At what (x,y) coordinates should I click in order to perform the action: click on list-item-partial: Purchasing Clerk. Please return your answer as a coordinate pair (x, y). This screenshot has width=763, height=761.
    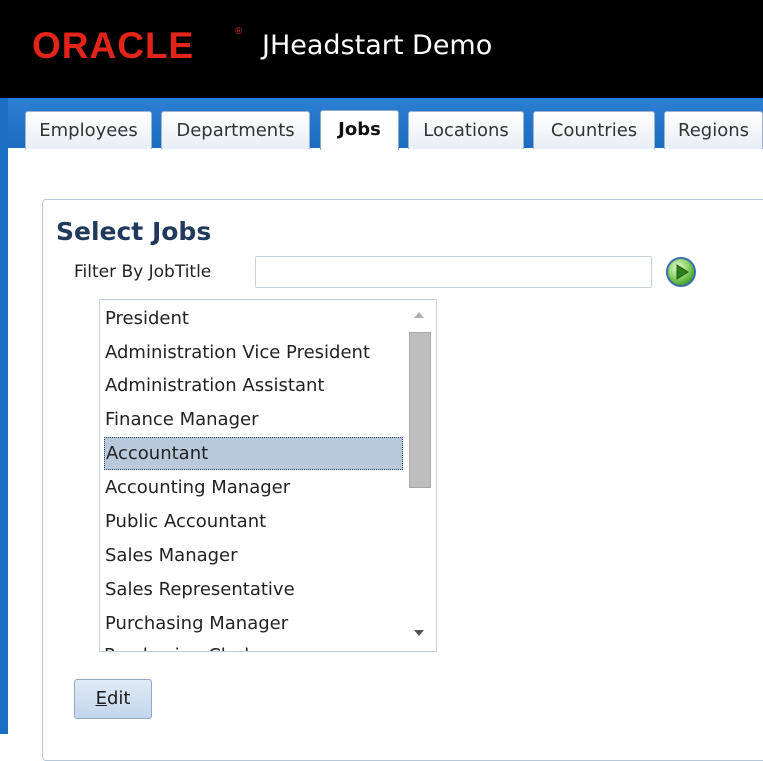
    Looking at the image, I should click on (179, 645).